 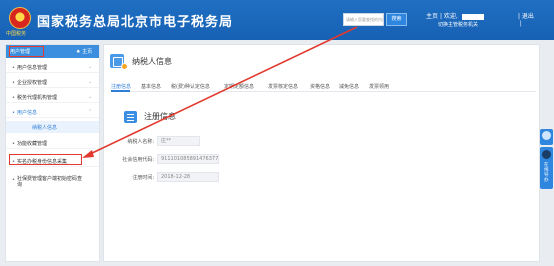 What do you see at coordinates (121, 86) in the screenshot?
I see `tab-registration: 注册信息` at bounding box center [121, 86].